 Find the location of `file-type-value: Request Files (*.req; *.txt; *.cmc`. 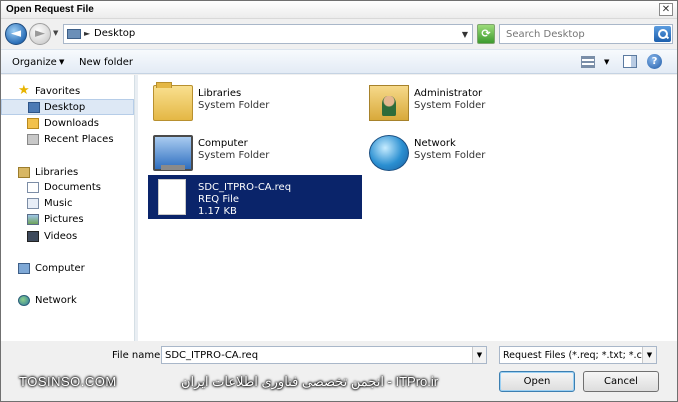

file-type-value: Request Files (*.req; *.txt; *.cmc is located at coordinates (580, 355).